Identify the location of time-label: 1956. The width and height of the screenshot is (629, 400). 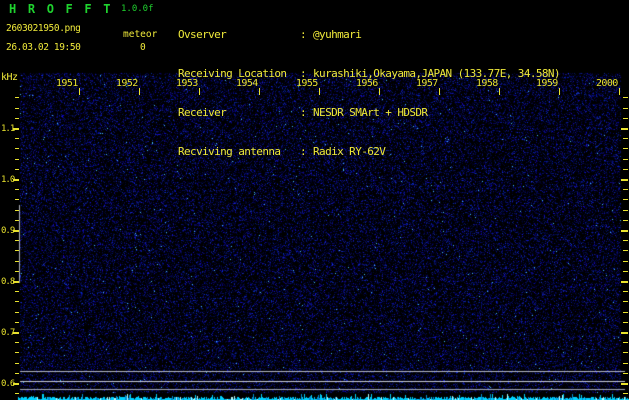
(367, 83).